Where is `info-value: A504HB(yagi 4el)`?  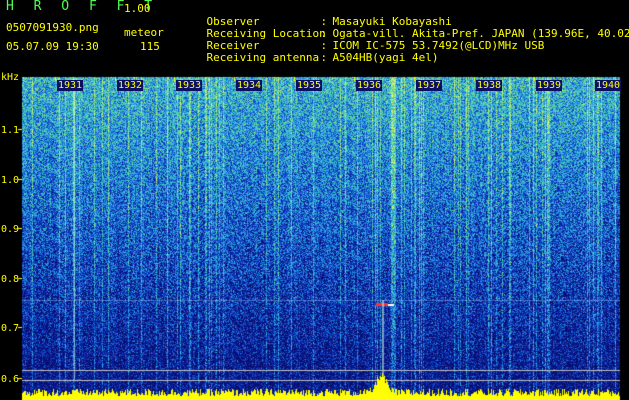 info-value: A504HB(yagi 4el) is located at coordinates (385, 57).